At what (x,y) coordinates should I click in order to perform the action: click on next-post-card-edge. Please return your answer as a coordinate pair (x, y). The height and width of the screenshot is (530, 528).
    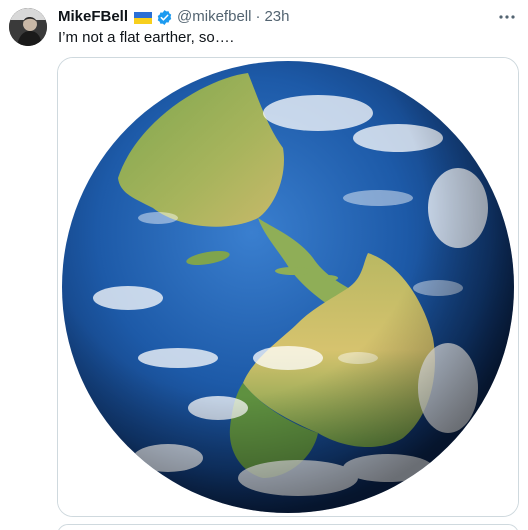
    Looking at the image, I should click on (288, 527).